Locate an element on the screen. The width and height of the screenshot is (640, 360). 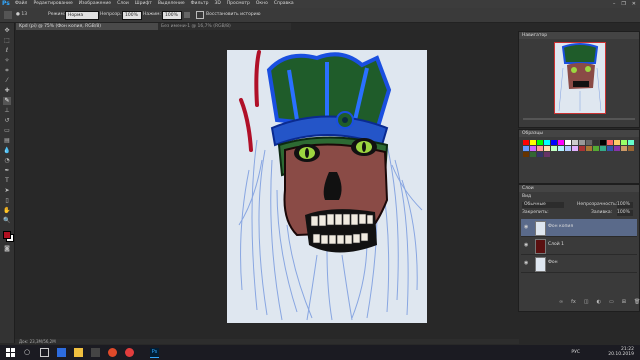
edge-icon is located at coordinates (61, 352).